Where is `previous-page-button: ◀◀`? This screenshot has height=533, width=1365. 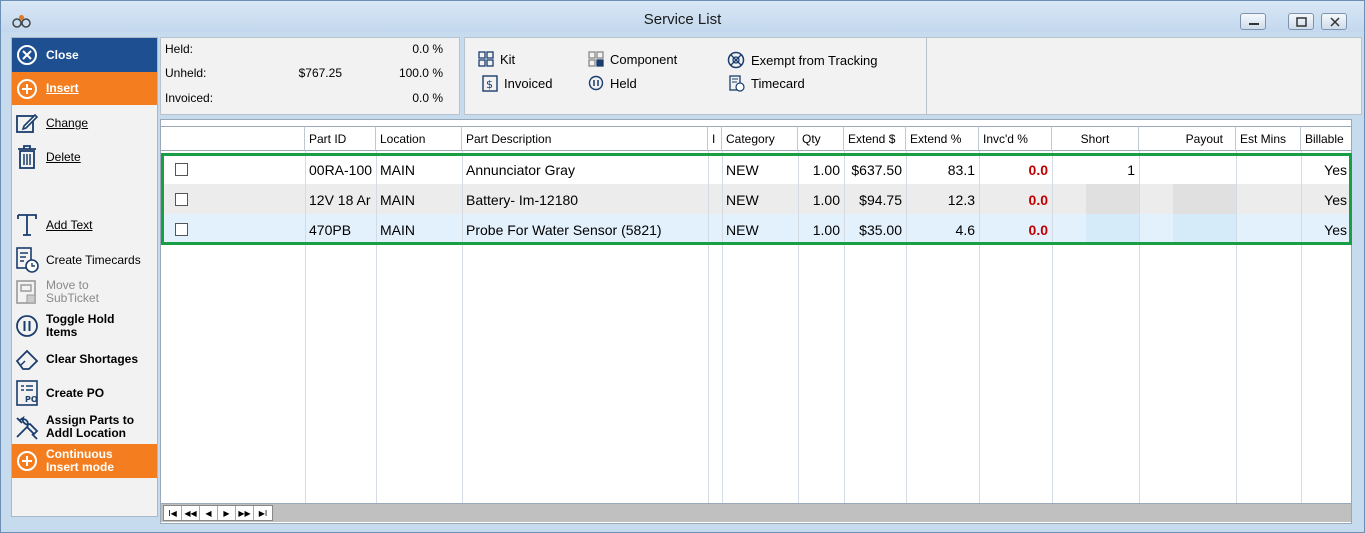
previous-page-button: ◀◀ is located at coordinates (191, 513).